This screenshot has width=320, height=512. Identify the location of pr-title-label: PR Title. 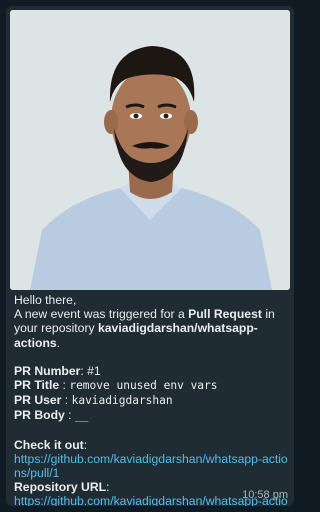
(37, 385).